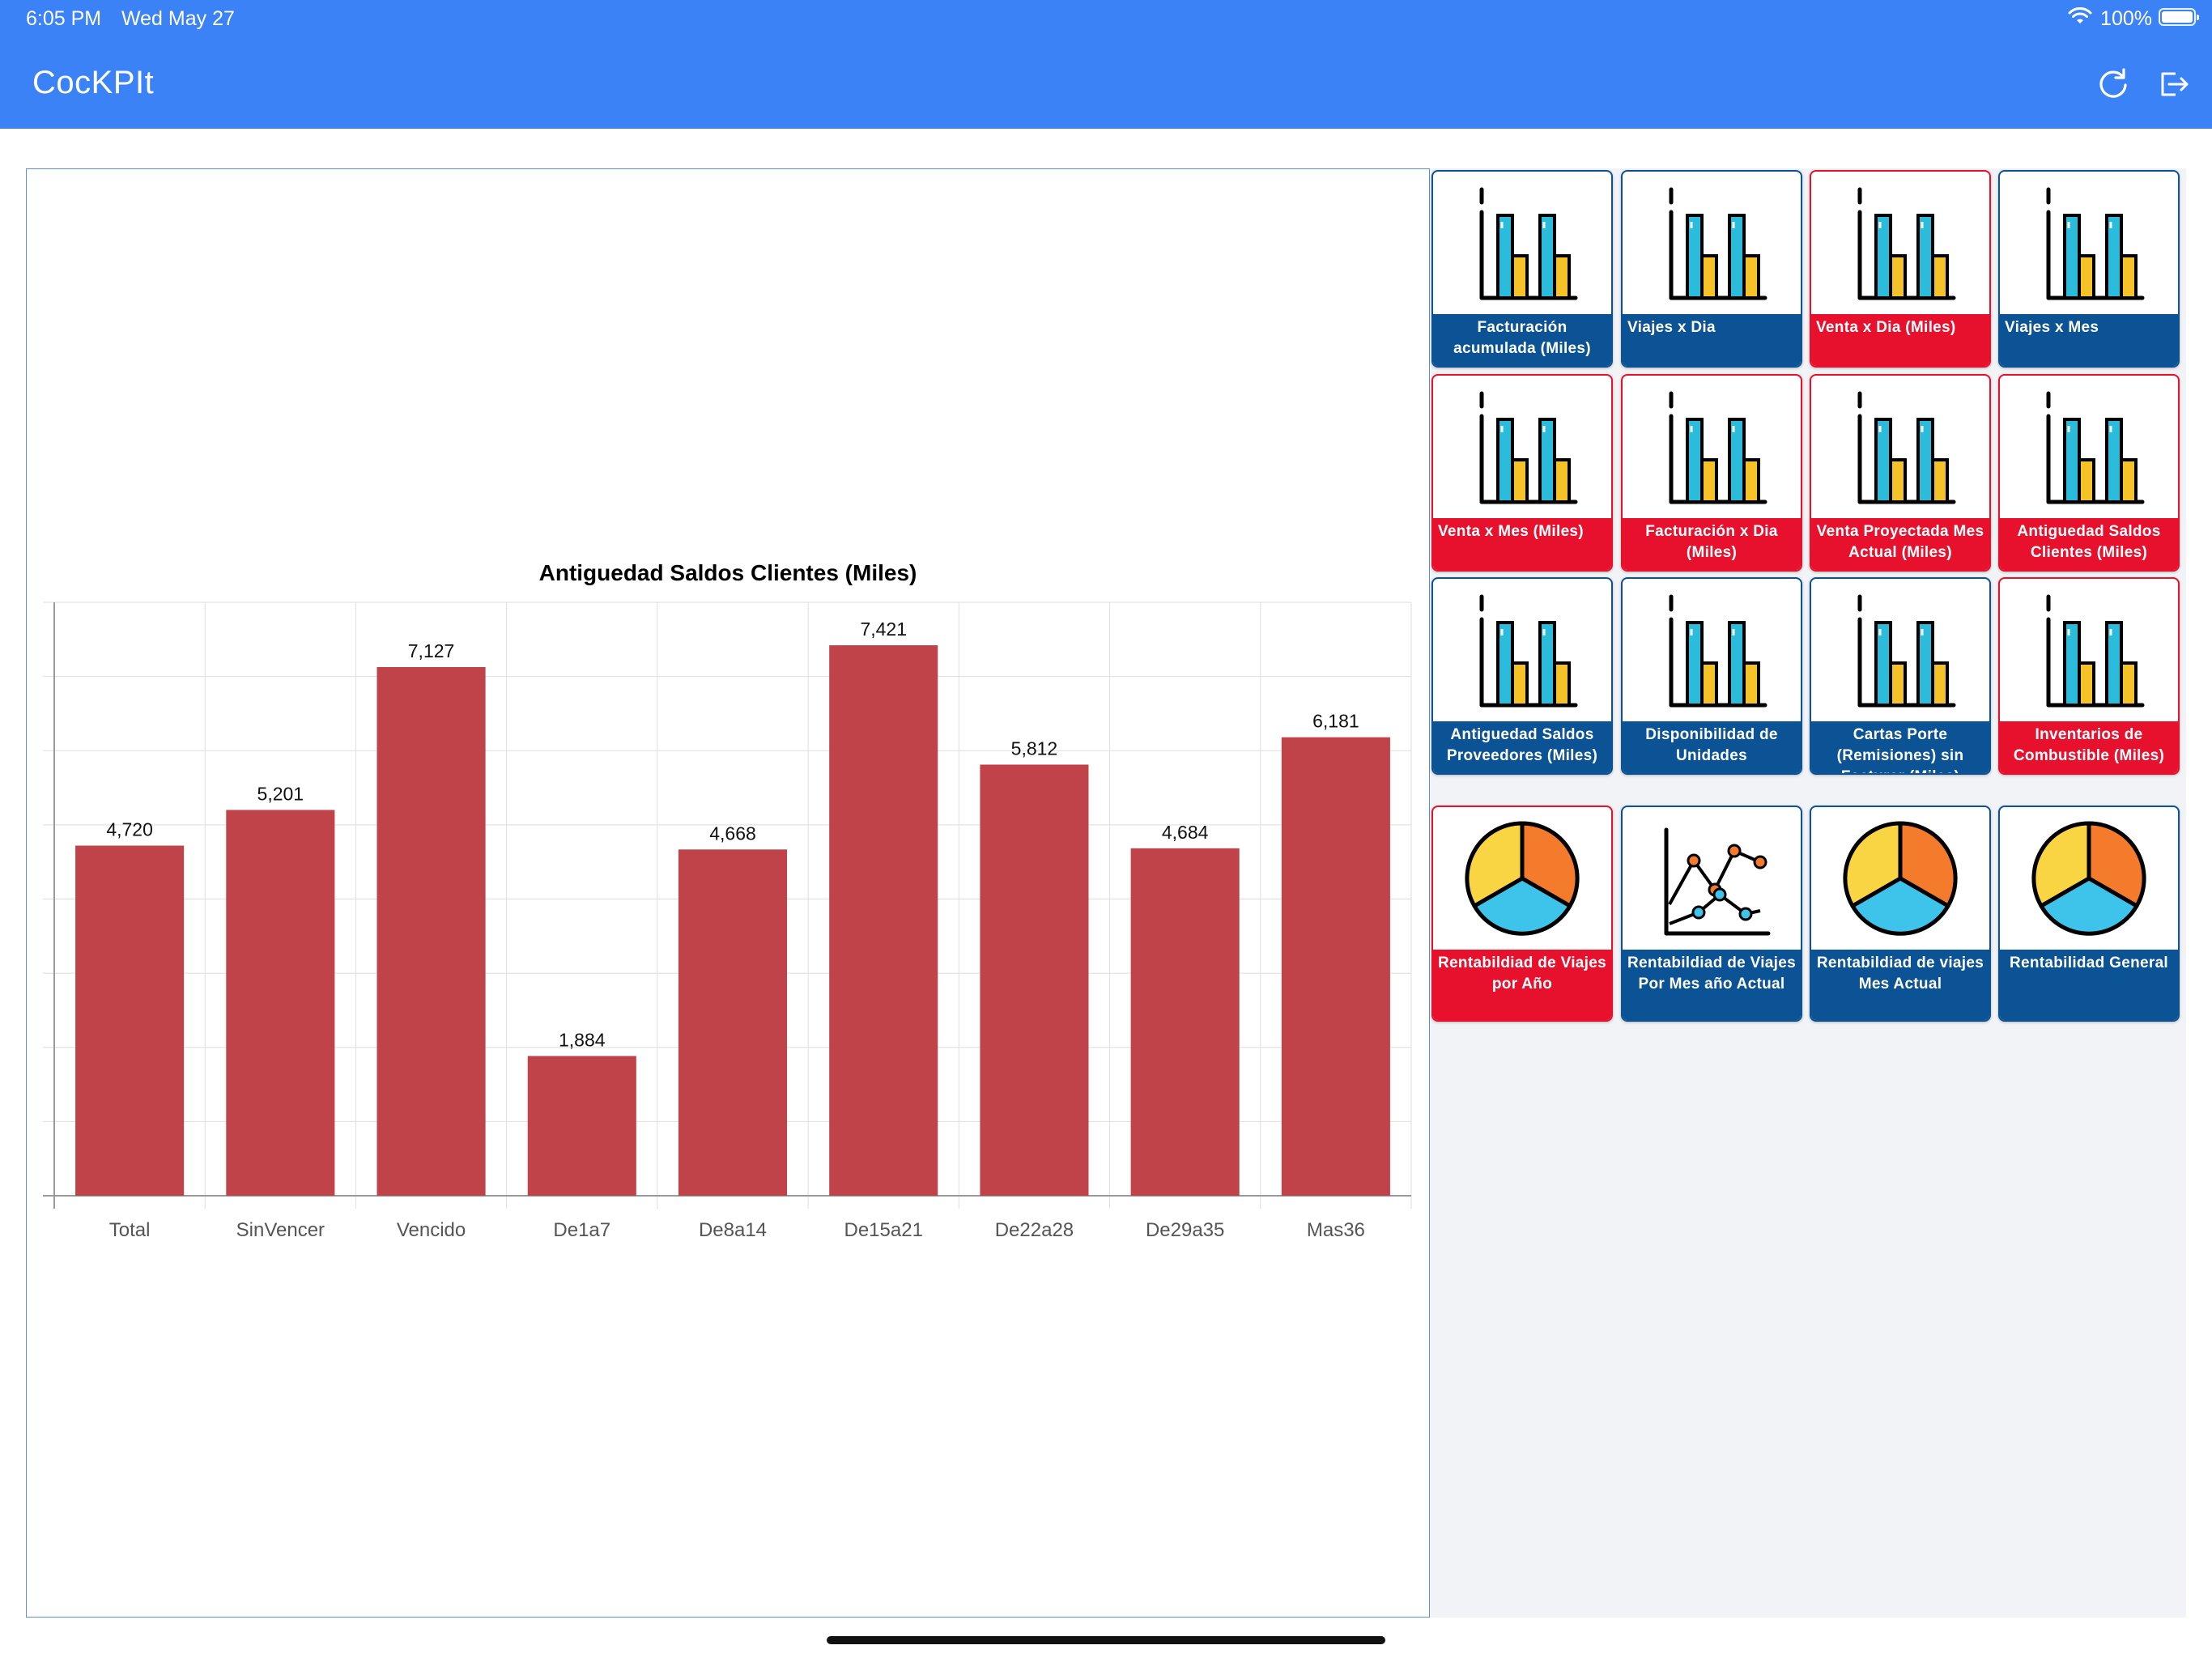  What do you see at coordinates (64, 18) in the screenshot?
I see `status-time: 6:05 PM` at bounding box center [64, 18].